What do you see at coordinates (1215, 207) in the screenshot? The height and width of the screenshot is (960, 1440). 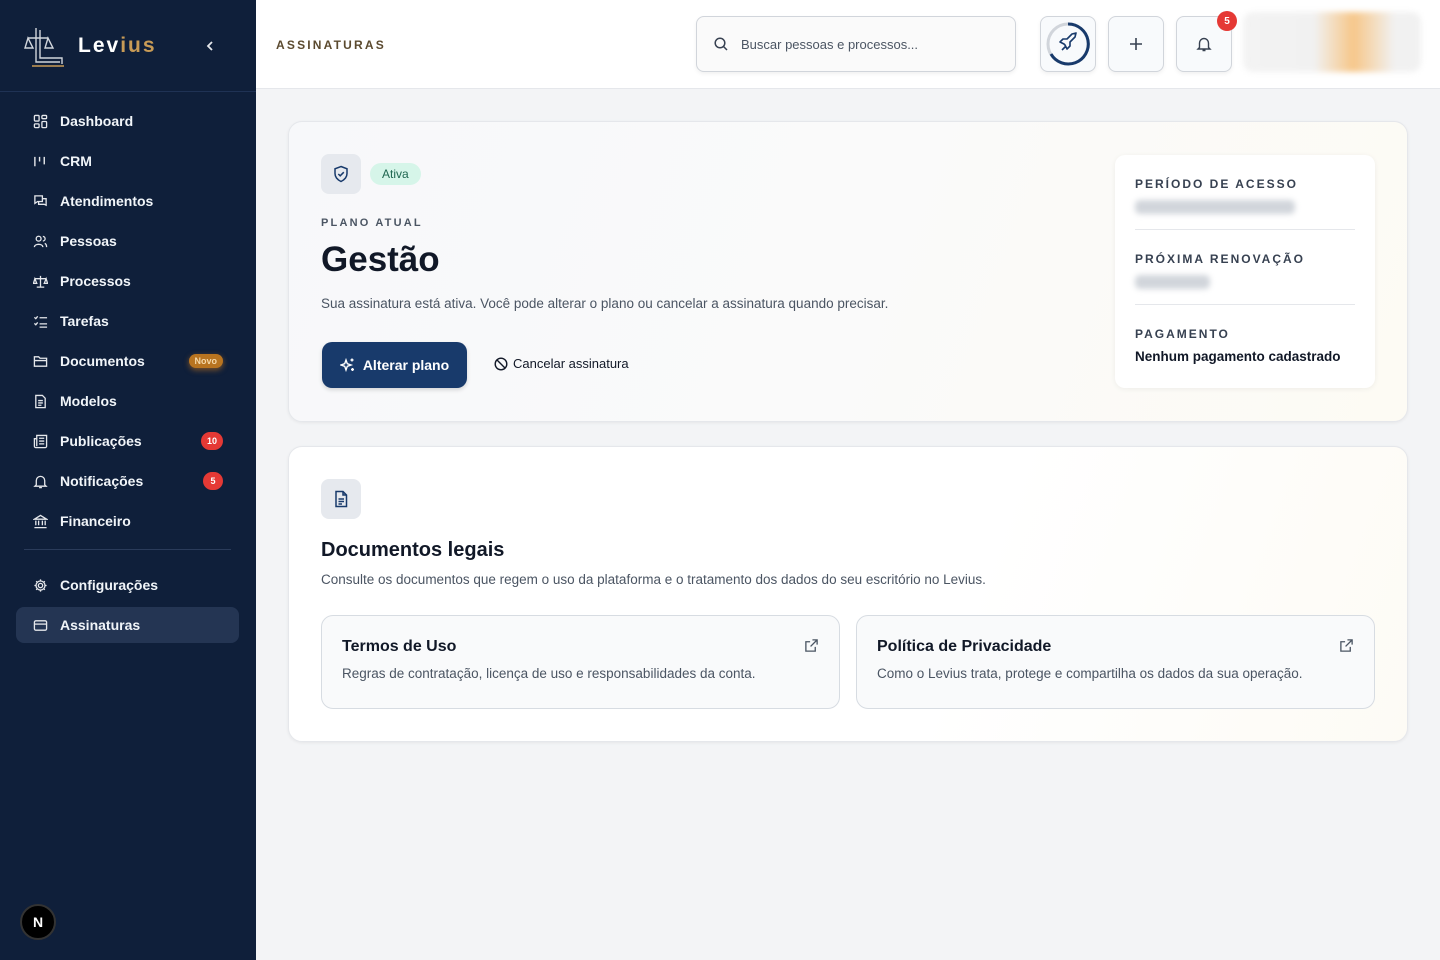 I see `access-period-value-redacted` at bounding box center [1215, 207].